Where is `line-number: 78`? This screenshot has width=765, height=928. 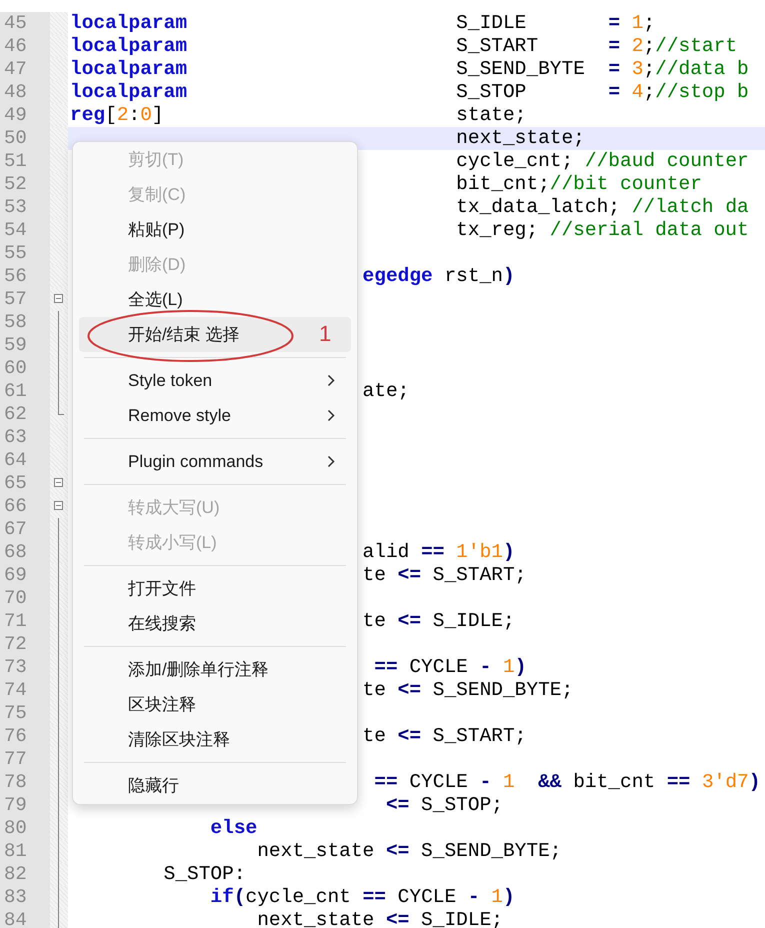
line-number: 78 is located at coordinates (25, 782).